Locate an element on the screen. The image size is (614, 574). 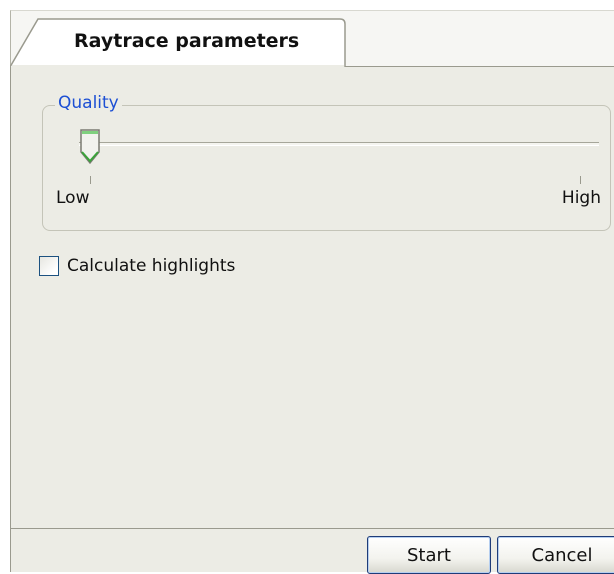
start-button: Start is located at coordinates (429, 555).